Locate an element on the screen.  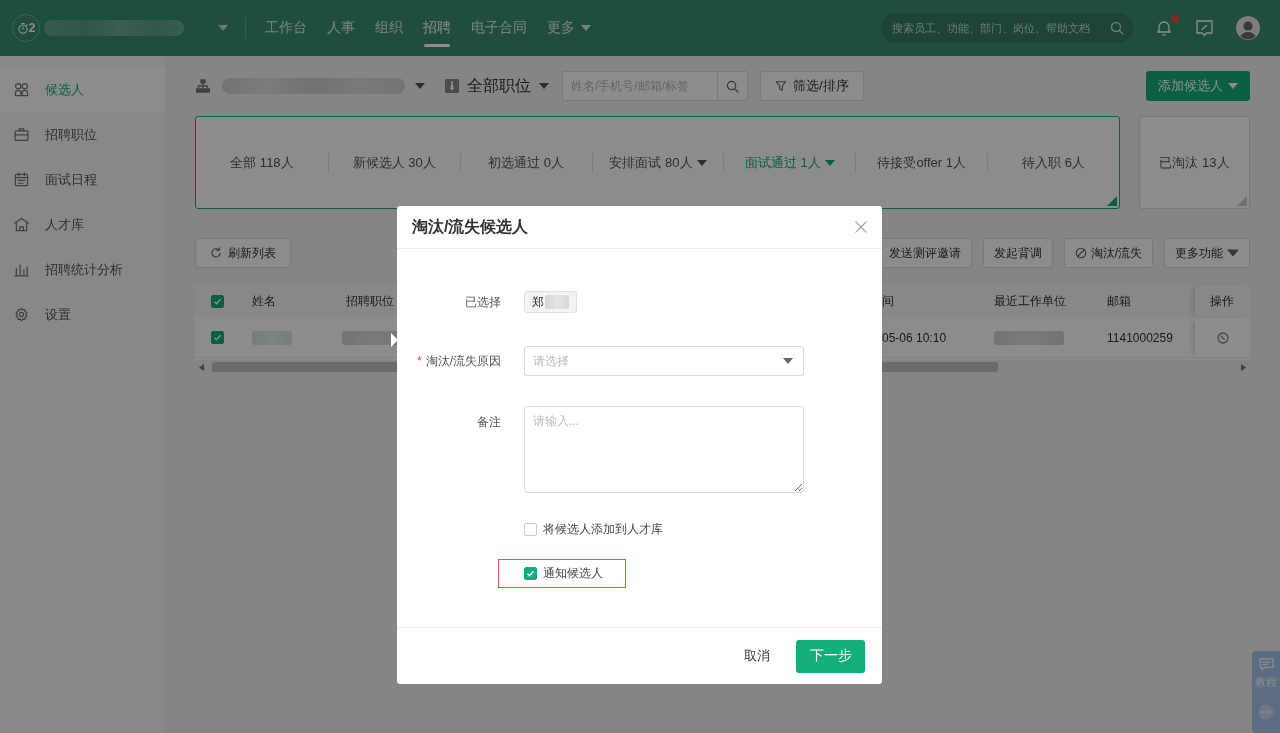
field-label: 已选择 is located at coordinates (483, 302).